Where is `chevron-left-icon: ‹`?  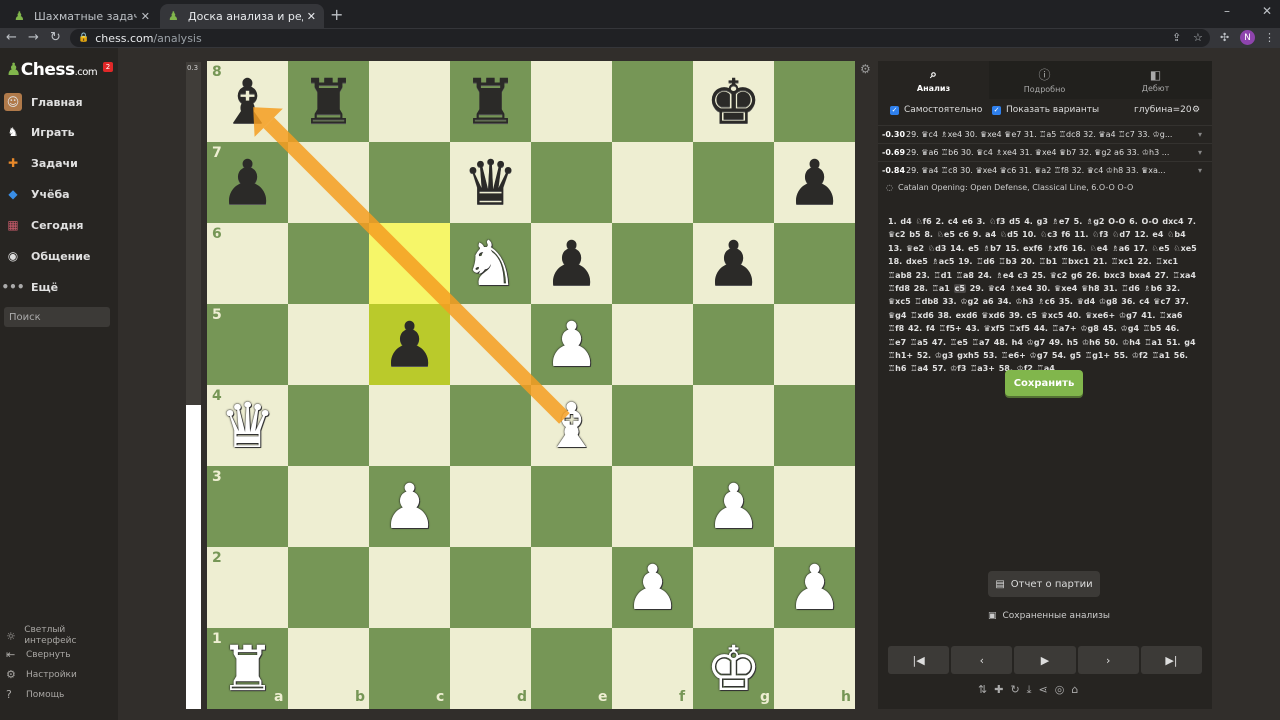 chevron-left-icon: ‹ is located at coordinates (981, 660).